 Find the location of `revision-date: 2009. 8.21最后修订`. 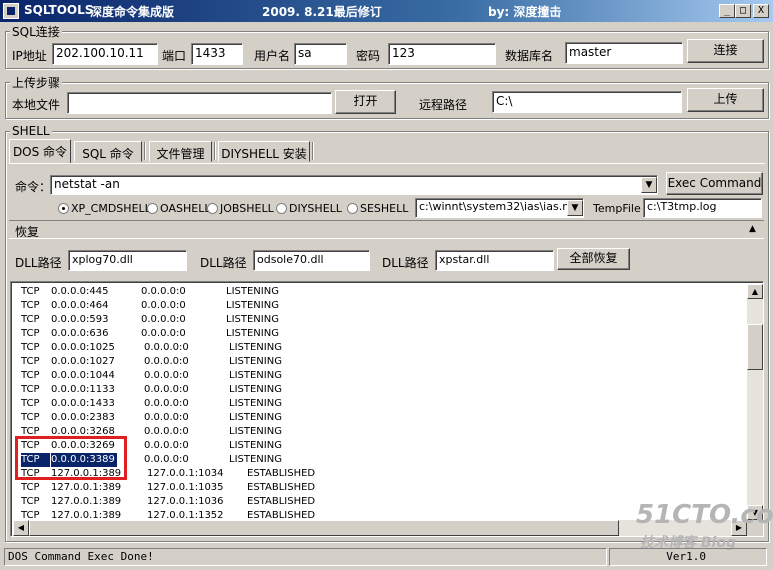

revision-date: 2009. 8.21最后修订 is located at coordinates (322, 12).